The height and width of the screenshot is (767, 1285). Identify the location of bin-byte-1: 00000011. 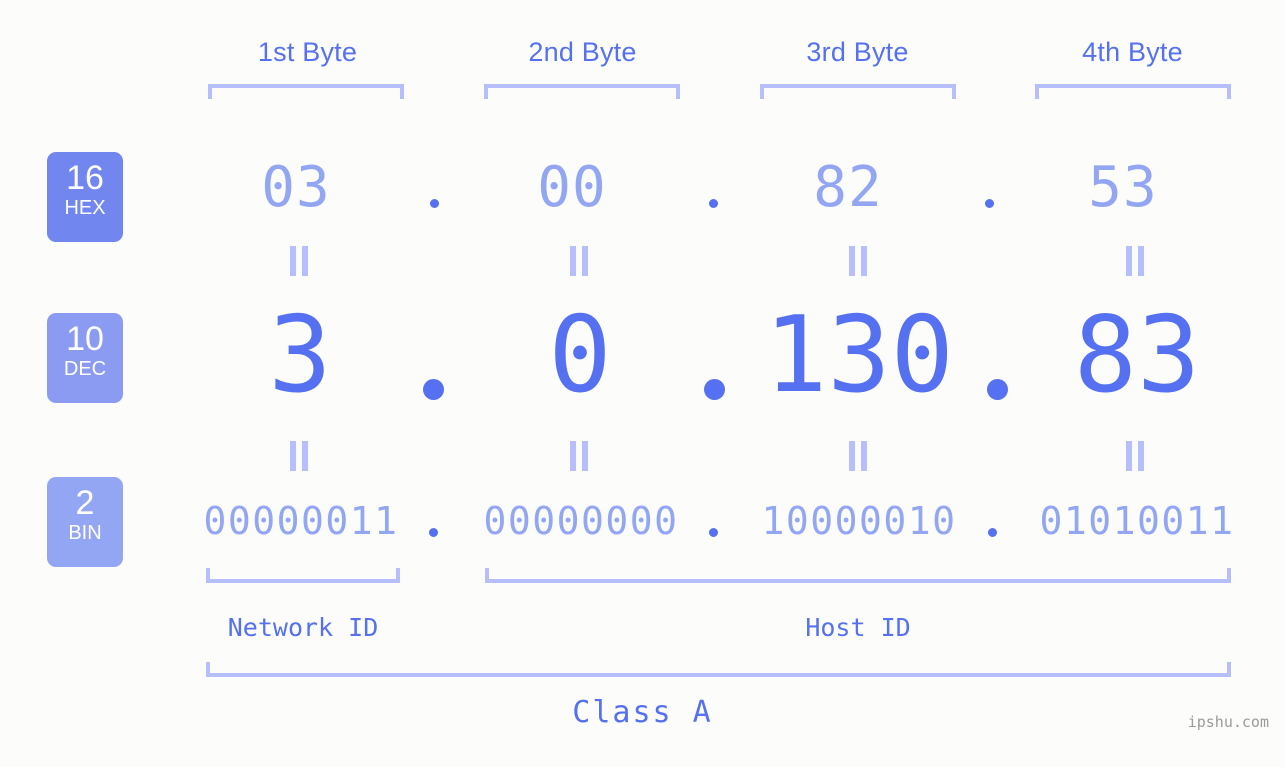
(301, 521).